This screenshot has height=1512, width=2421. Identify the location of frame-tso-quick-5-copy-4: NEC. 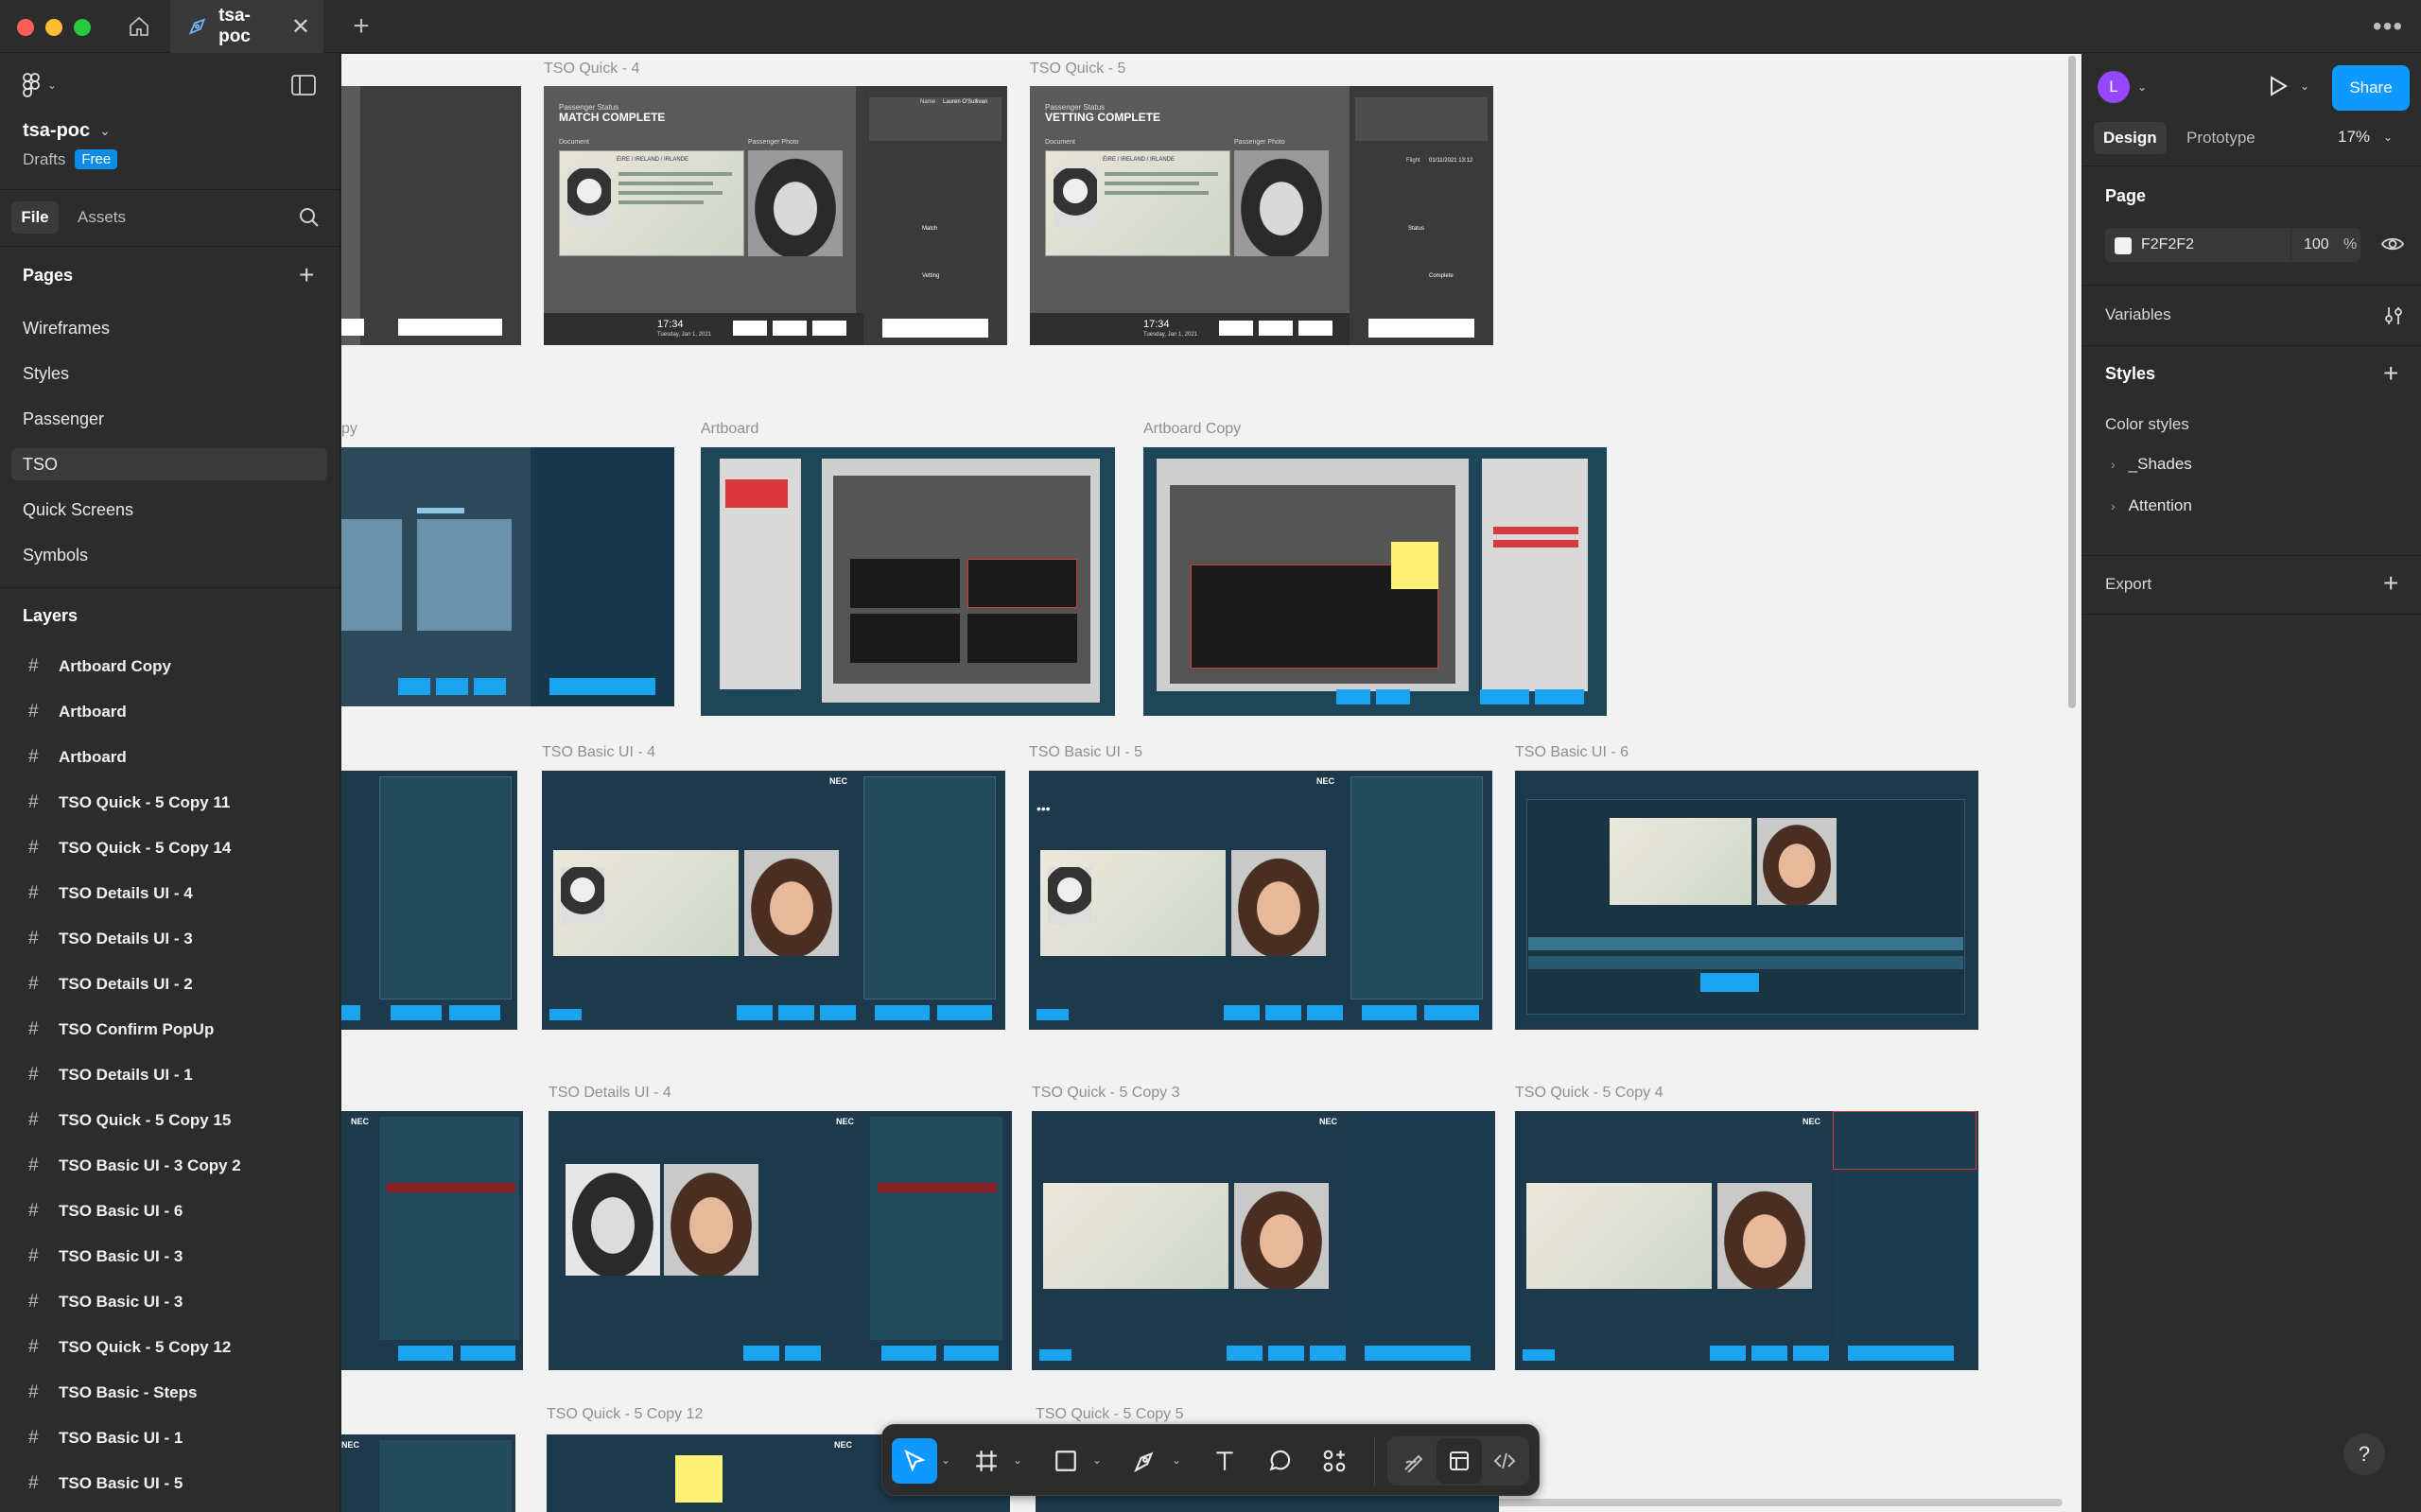
(1746, 1240).